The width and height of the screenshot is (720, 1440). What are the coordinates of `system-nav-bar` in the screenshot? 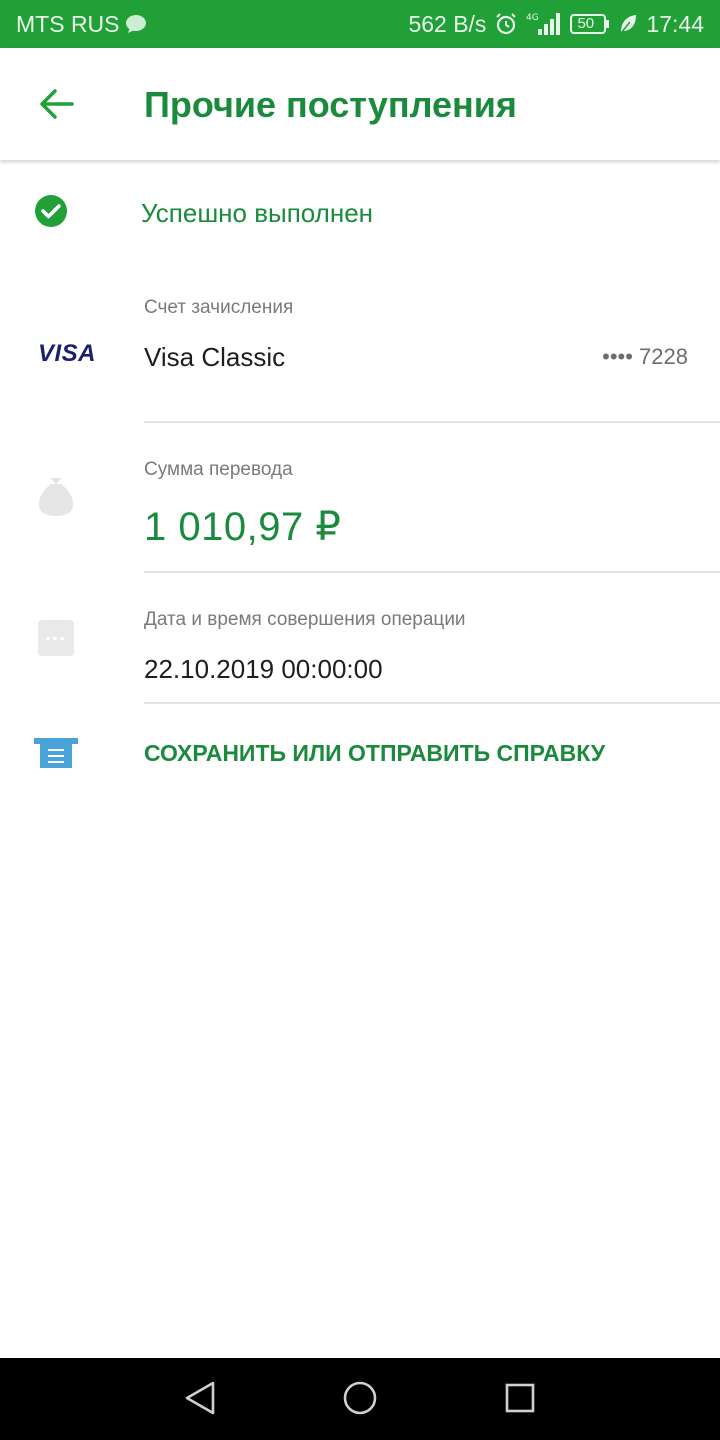 It's located at (360, 1399).